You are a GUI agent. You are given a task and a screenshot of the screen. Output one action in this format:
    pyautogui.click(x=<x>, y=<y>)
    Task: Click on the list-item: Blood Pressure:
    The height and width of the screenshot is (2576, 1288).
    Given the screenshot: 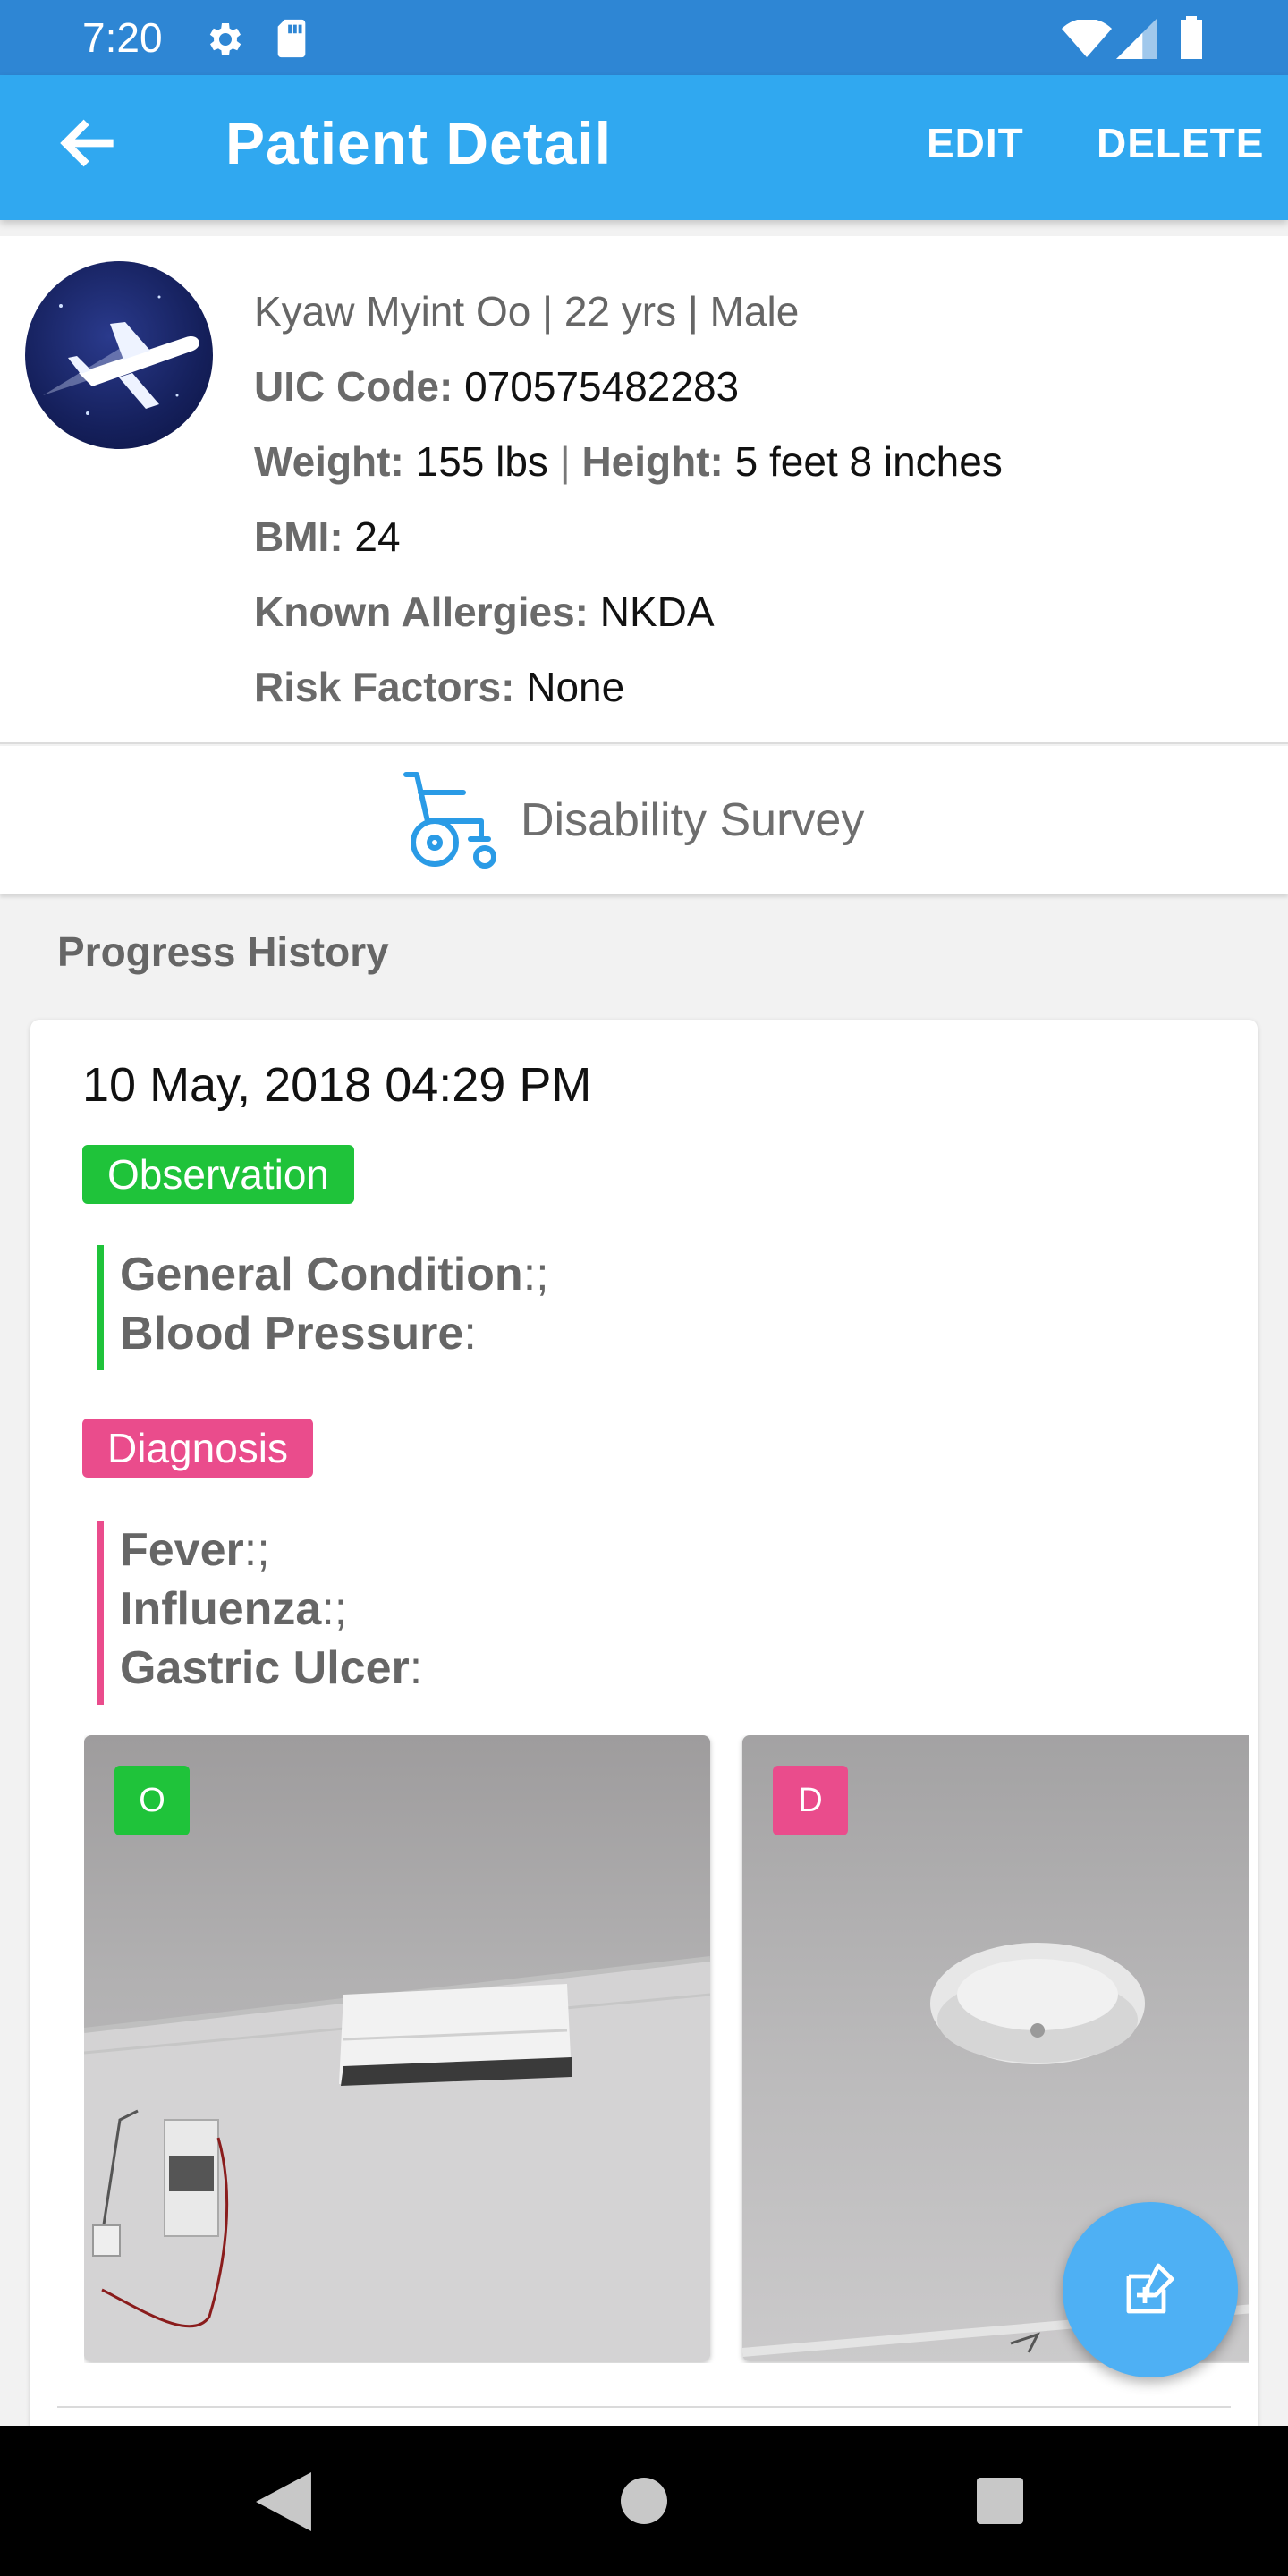 What is the action you would take?
    pyautogui.click(x=298, y=1334)
    